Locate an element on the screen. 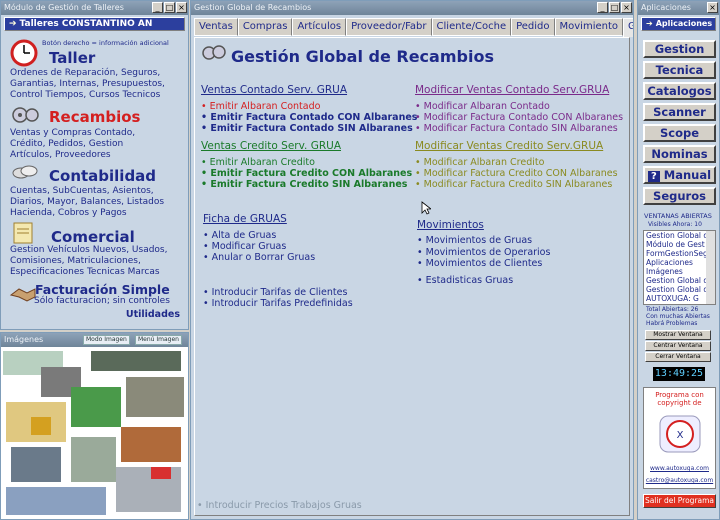 Image resolution: width=720 pixels, height=520 pixels. tecnica-button: Tecnica is located at coordinates (679, 70).